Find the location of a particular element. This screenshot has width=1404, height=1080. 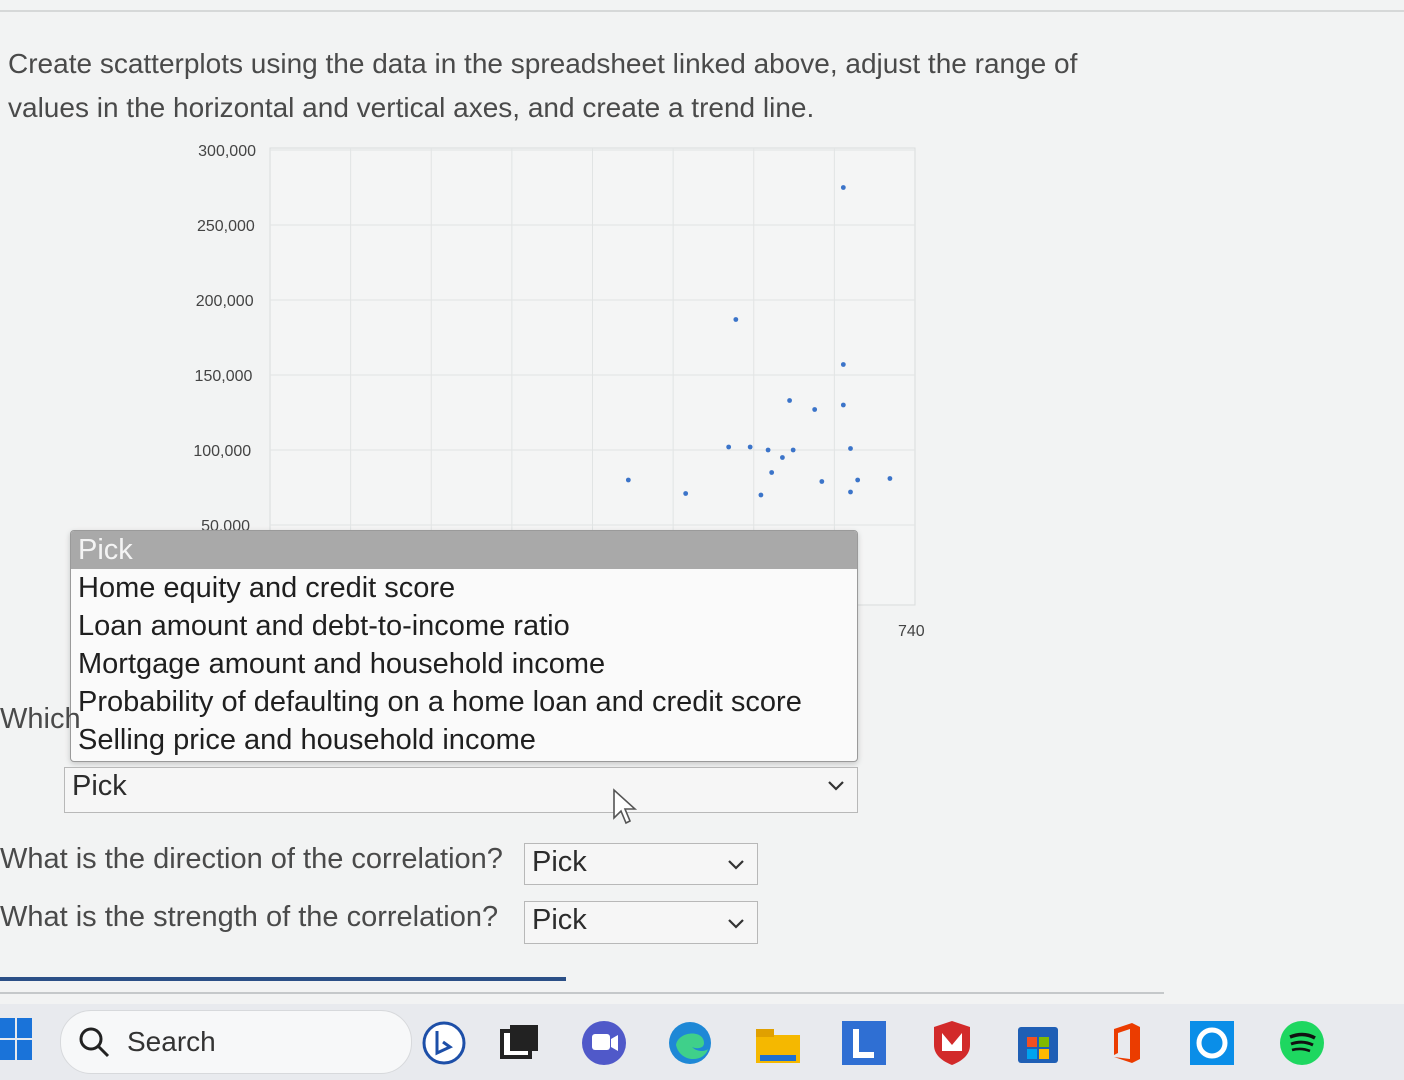

question-1-select-value: Pick is located at coordinates (99, 786).